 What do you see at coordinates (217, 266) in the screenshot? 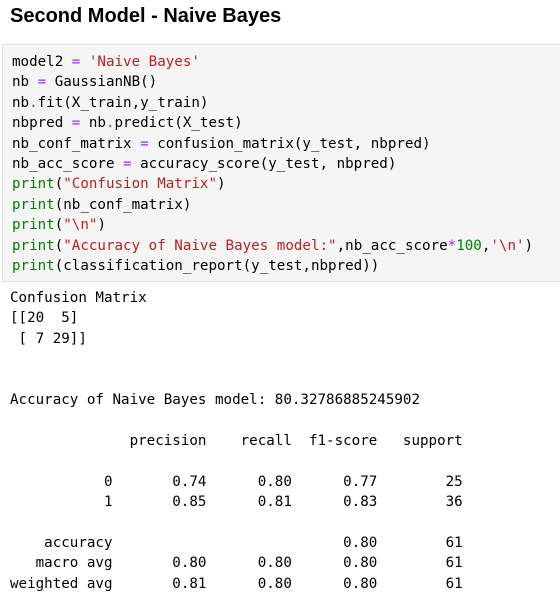
I see `code-token: (classification_report(y_test,nbpred))` at bounding box center [217, 266].